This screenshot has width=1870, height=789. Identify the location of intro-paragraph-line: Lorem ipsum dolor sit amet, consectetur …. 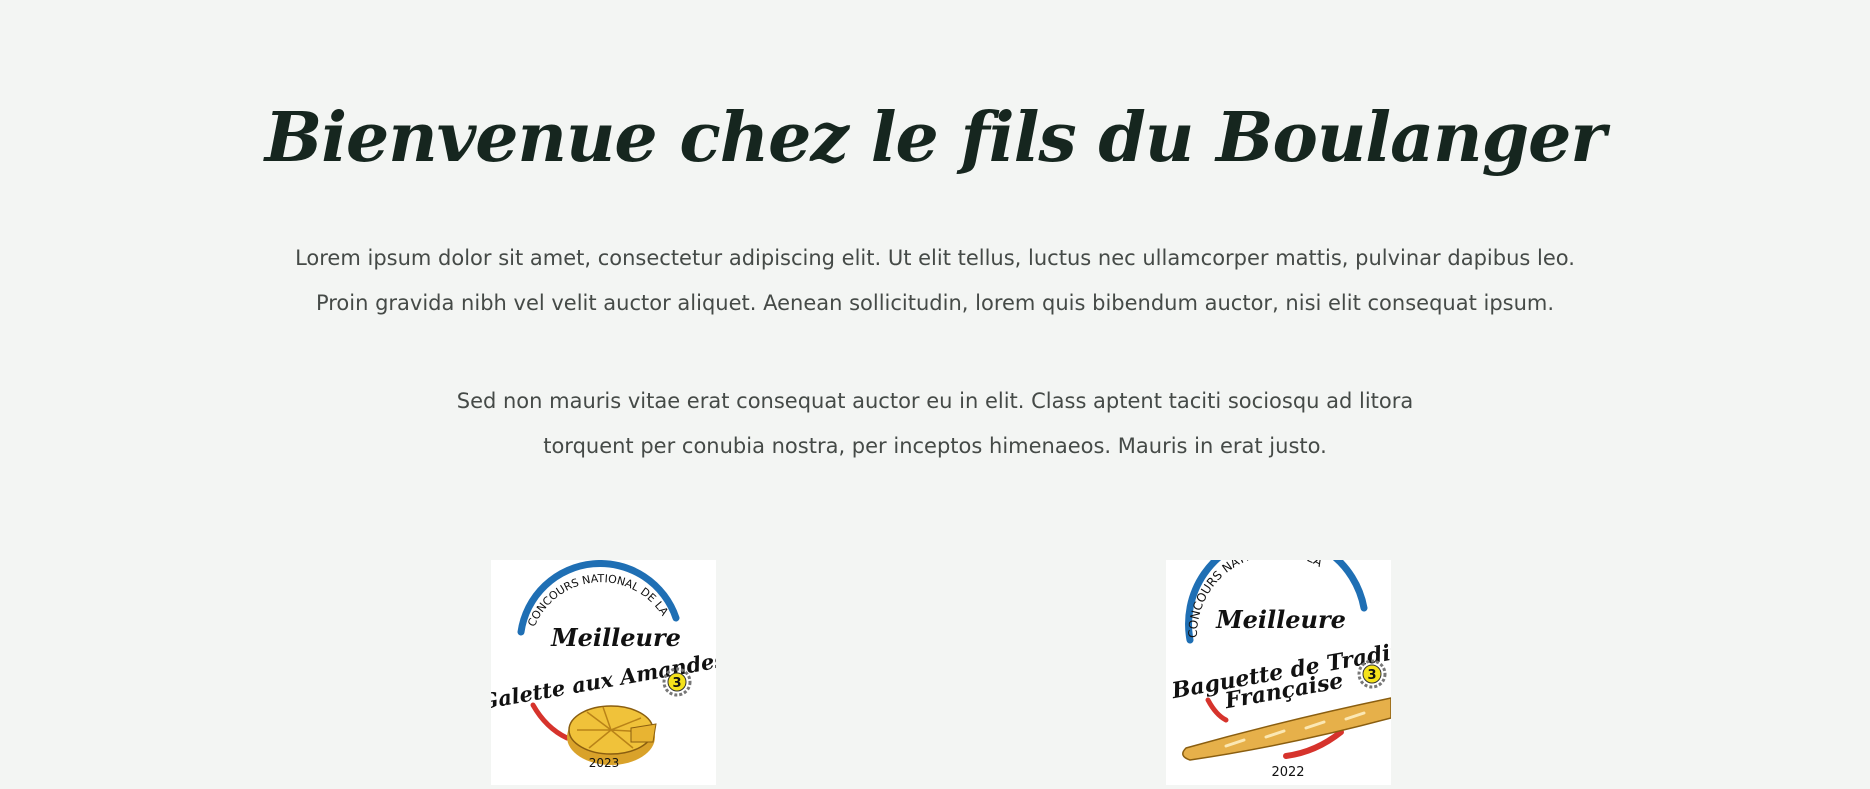
(935, 258).